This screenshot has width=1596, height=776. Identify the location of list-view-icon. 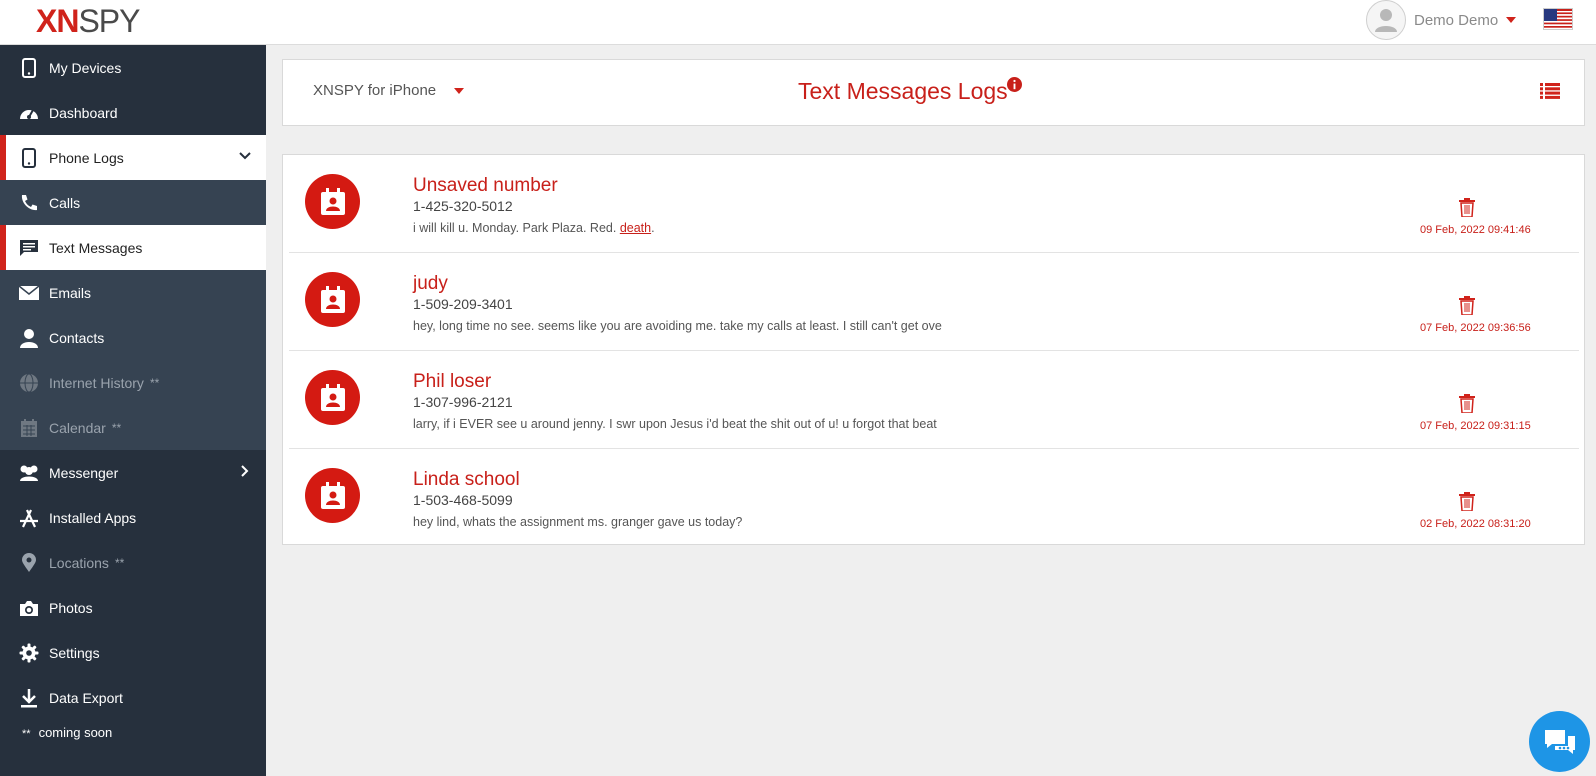
(1550, 93).